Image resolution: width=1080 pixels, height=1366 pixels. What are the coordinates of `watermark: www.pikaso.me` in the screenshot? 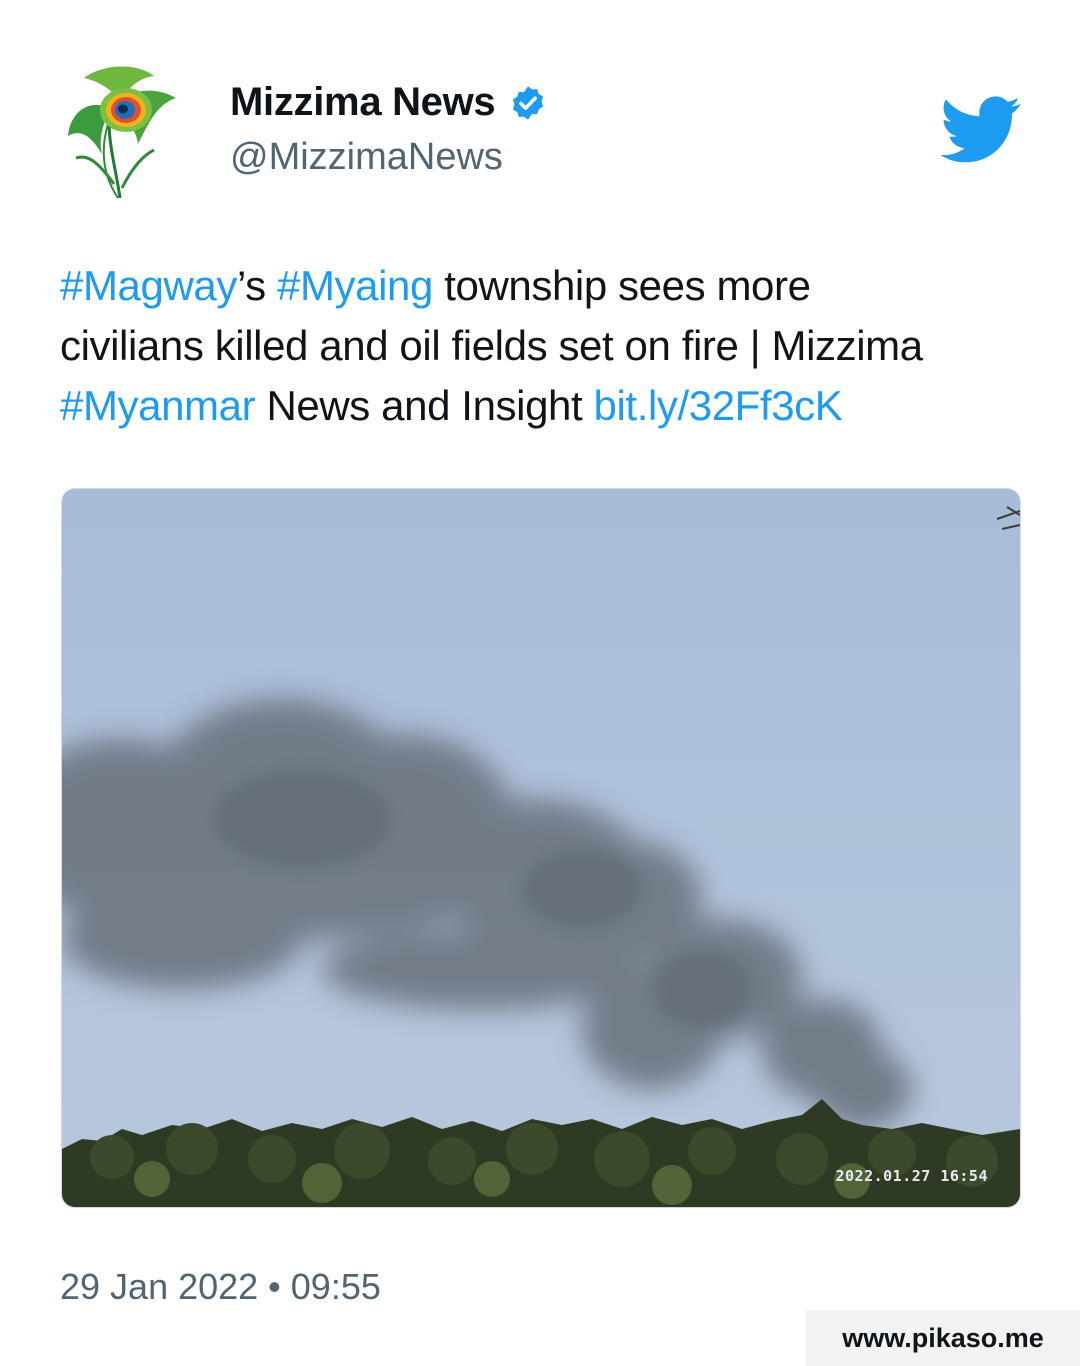 It's located at (943, 1338).